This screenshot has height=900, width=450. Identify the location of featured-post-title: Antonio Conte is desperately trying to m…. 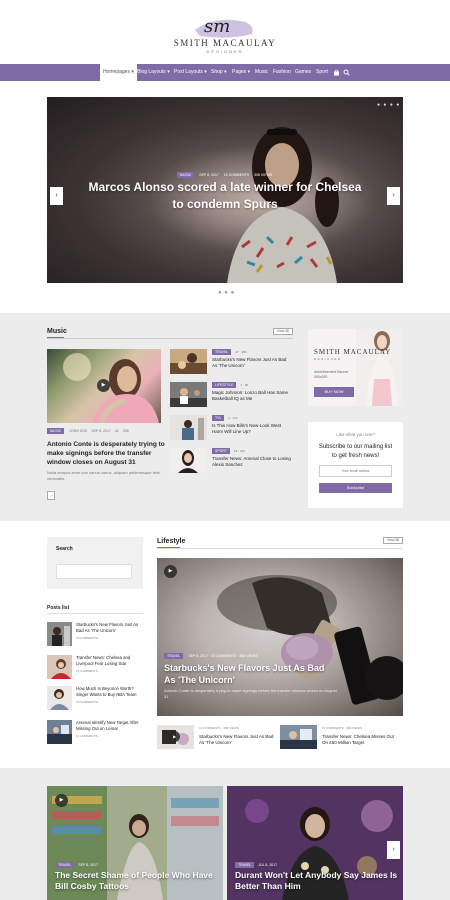
(106, 453).